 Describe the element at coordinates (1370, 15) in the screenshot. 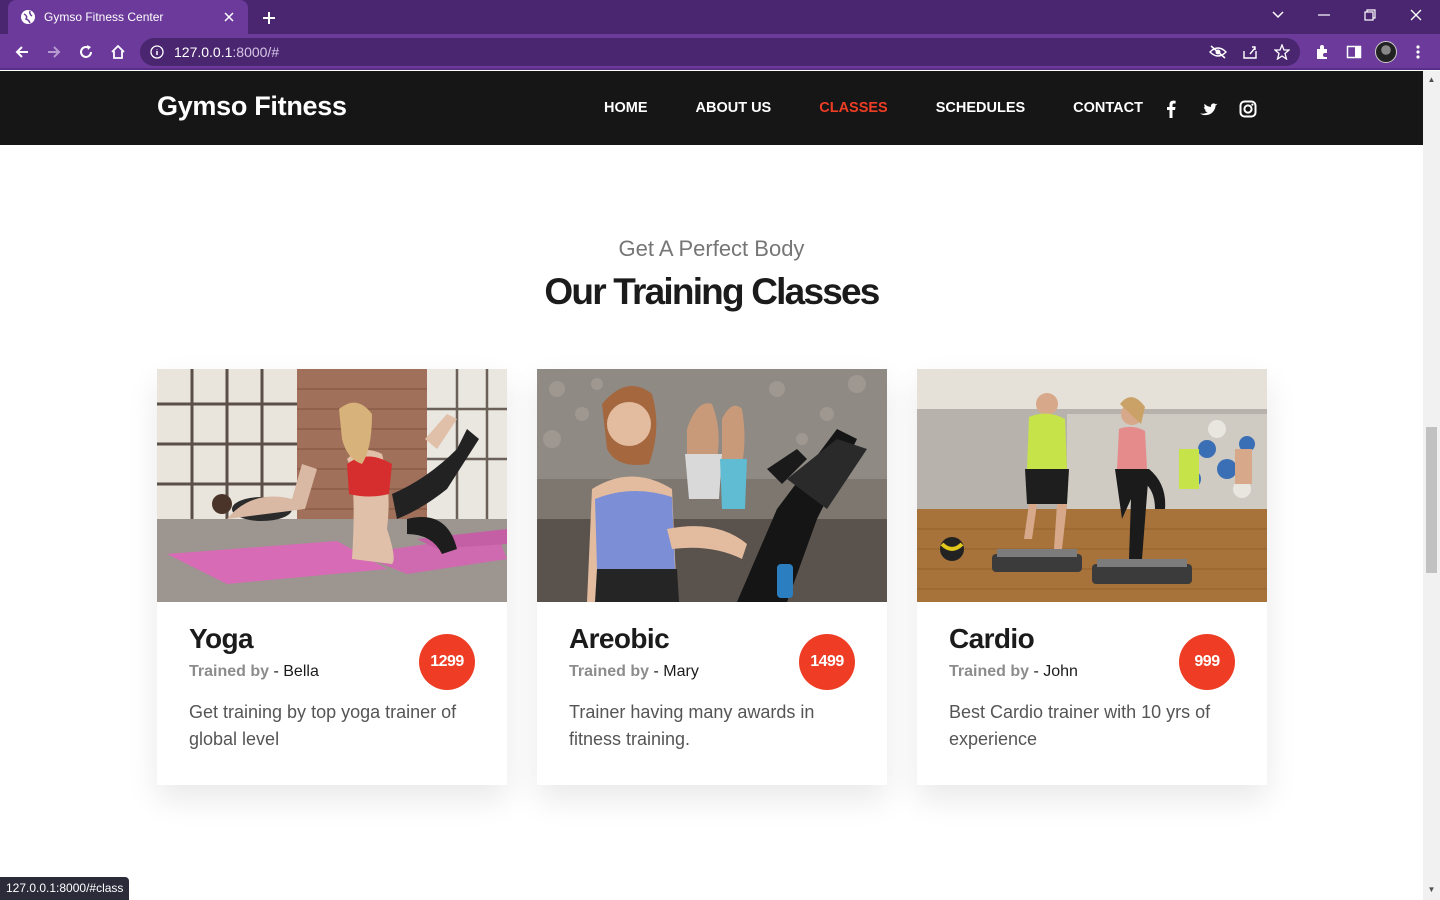

I see `restore-icon` at that location.